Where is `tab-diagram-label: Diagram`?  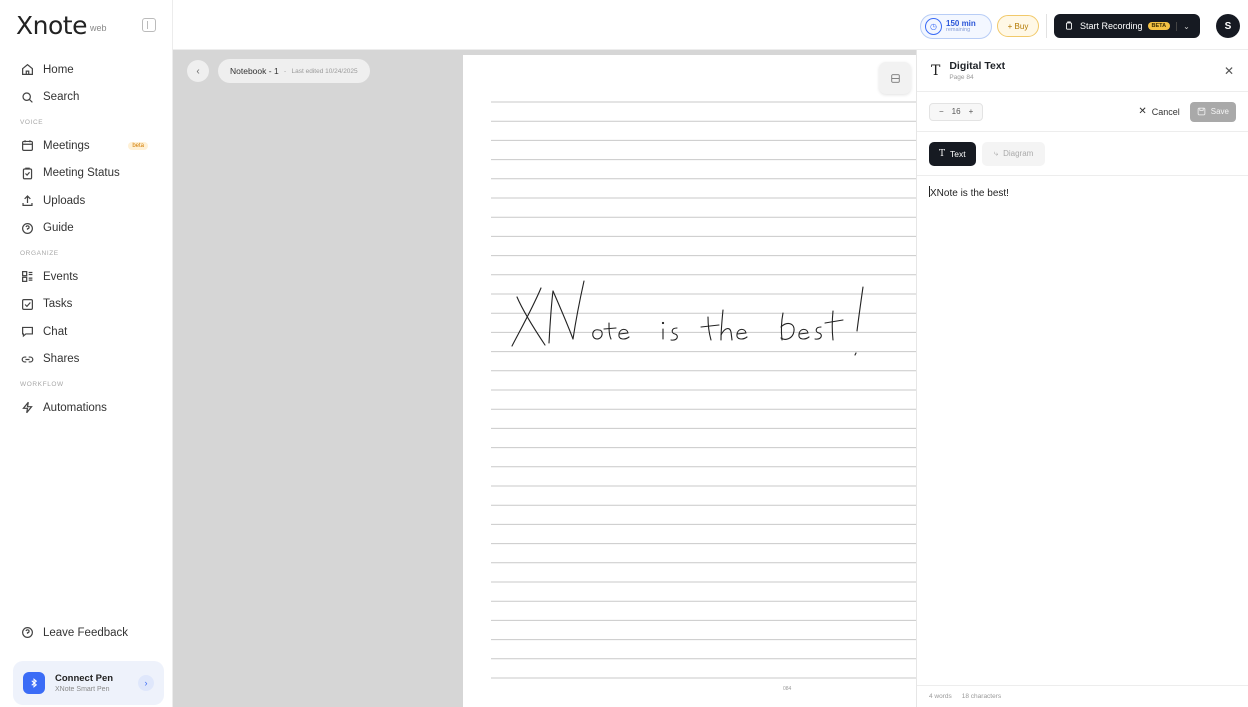 tab-diagram-label: Diagram is located at coordinates (1018, 153).